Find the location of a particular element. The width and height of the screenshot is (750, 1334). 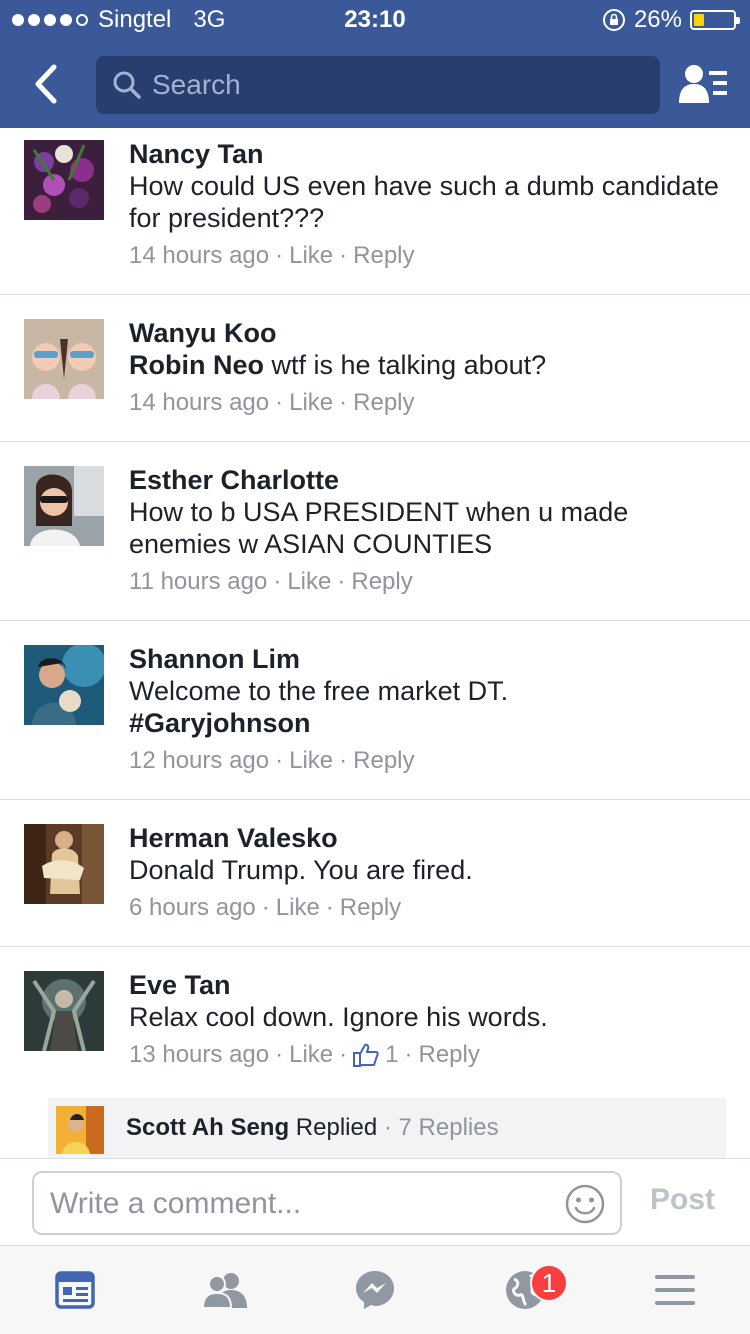

status-bar: Singtel 3G 23:10 26% is located at coordinates (375, 20).